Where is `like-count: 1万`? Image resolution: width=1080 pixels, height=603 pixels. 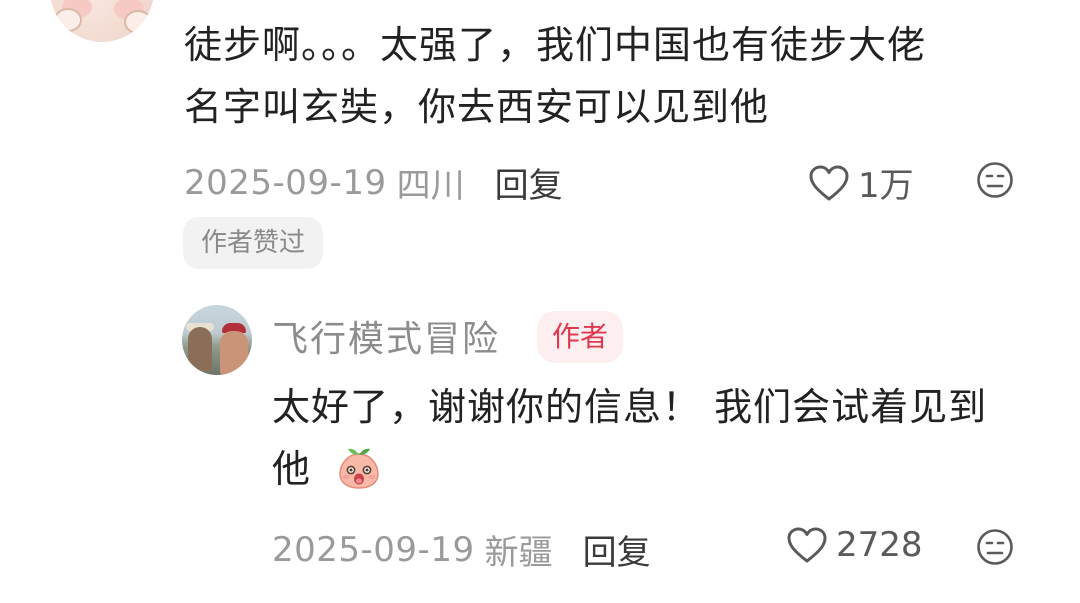 like-count: 1万 is located at coordinates (886, 186).